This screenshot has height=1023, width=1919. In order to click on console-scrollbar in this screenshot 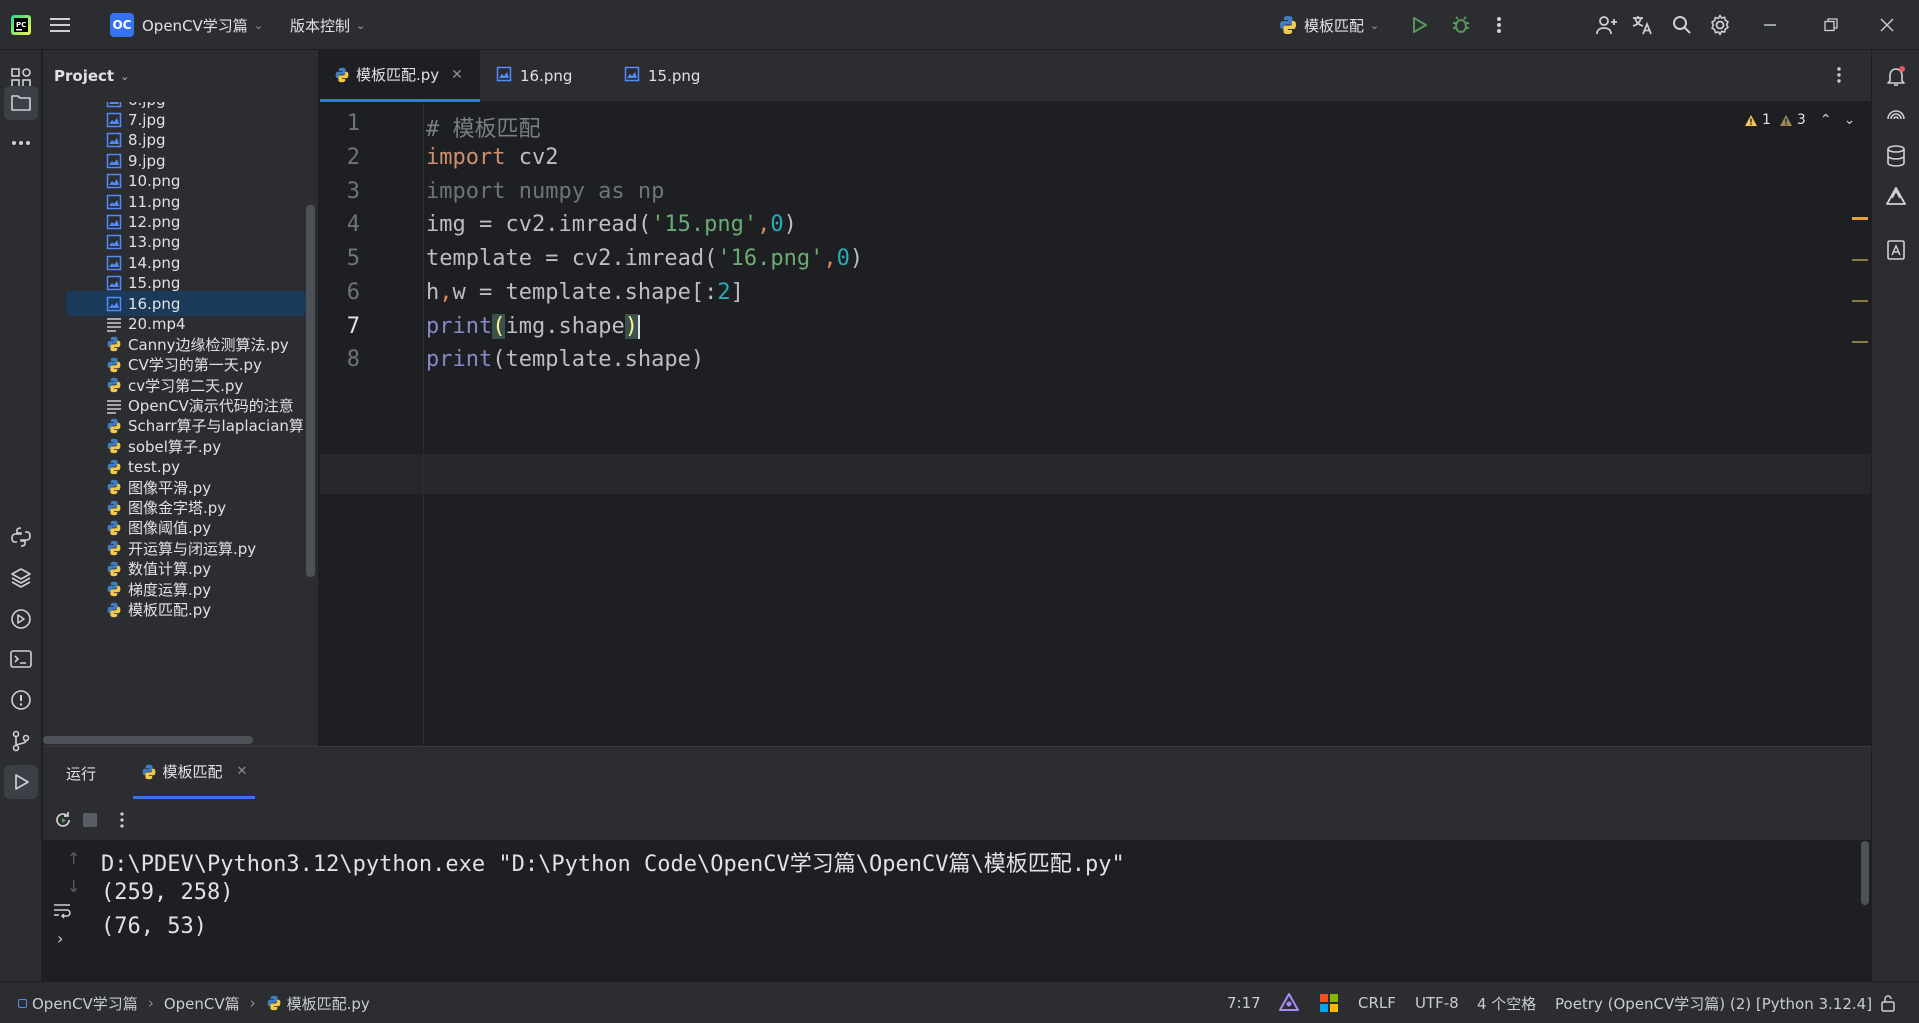, I will do `click(1865, 873)`.